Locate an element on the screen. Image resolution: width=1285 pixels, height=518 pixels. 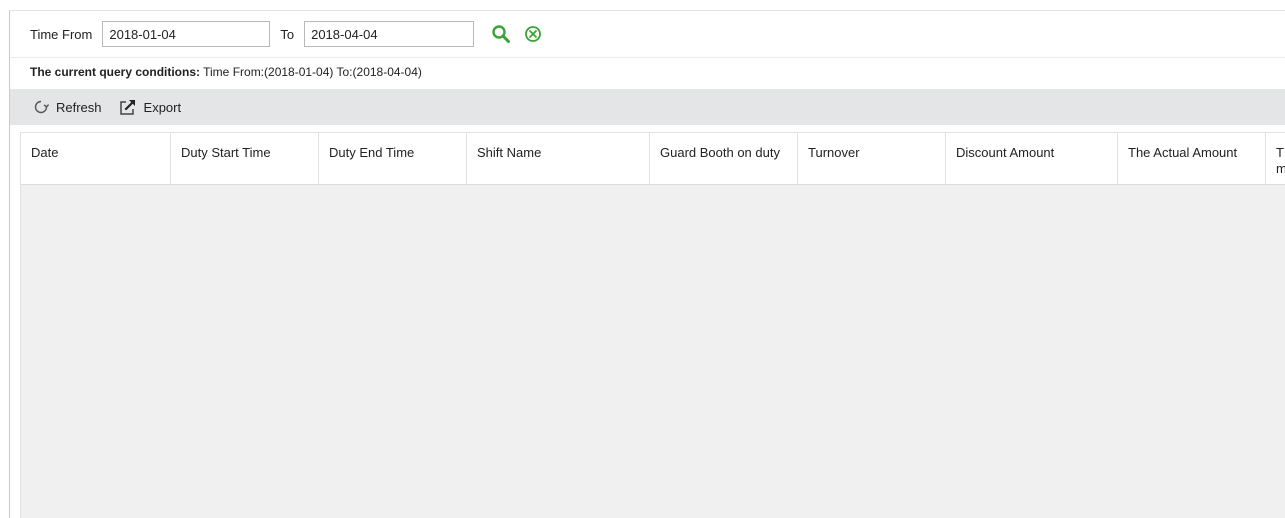
time-from-label: Time From is located at coordinates (61, 34).